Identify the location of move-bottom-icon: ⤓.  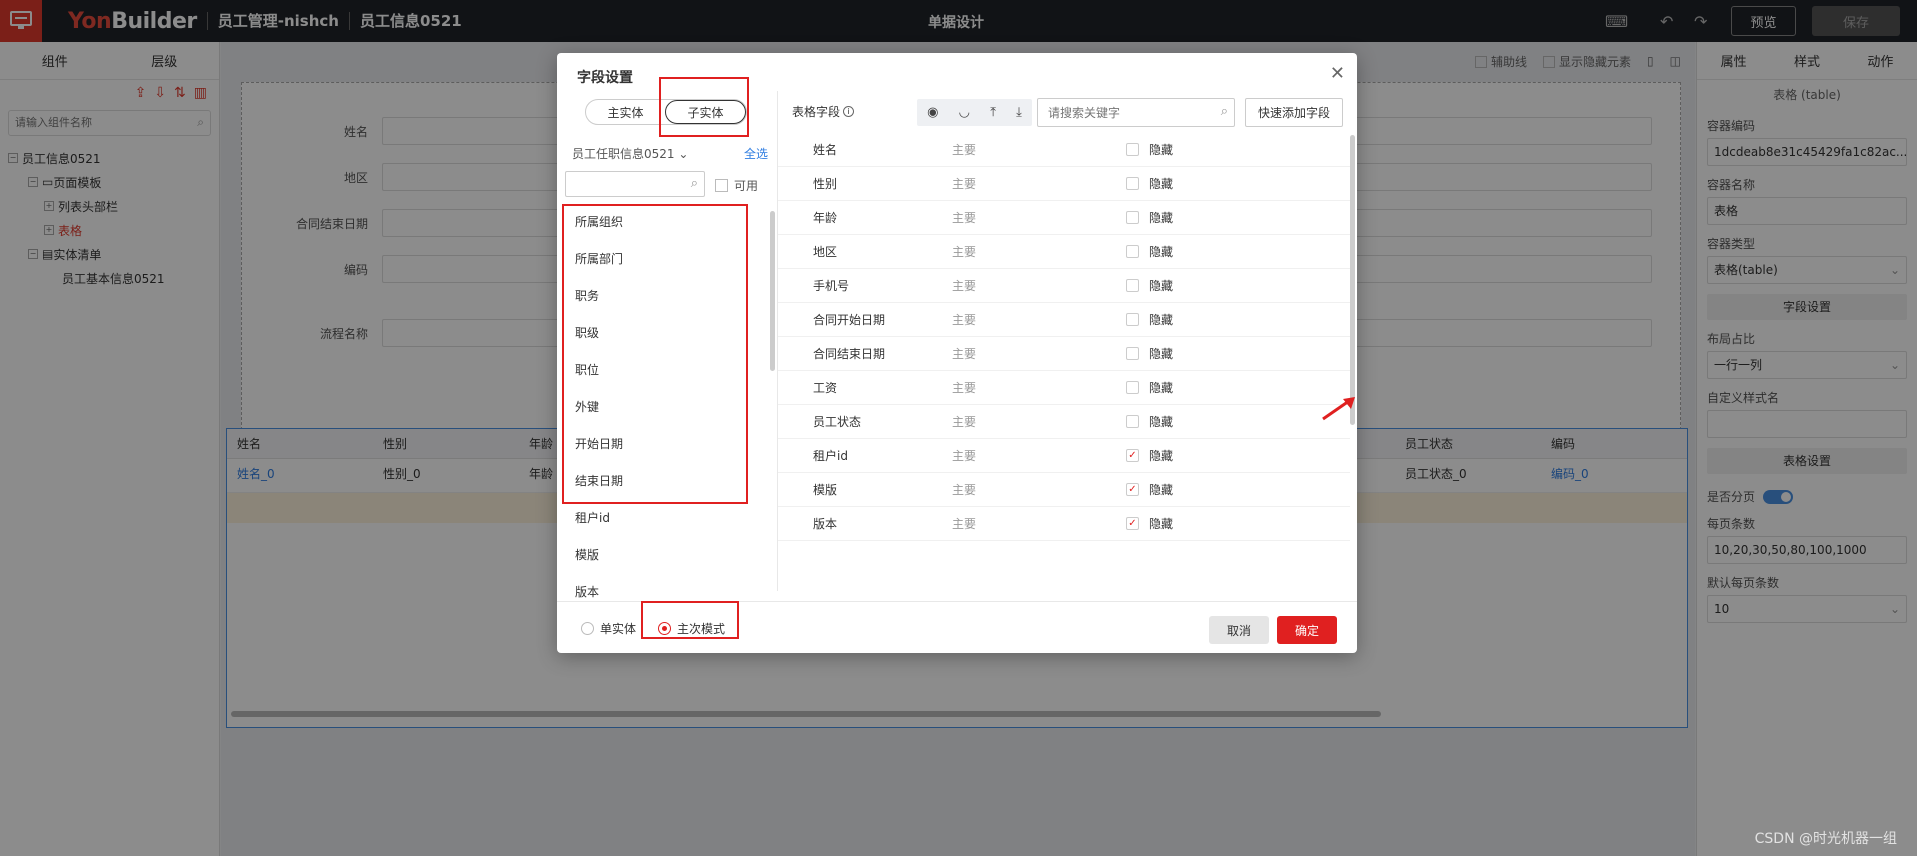
(1019, 112).